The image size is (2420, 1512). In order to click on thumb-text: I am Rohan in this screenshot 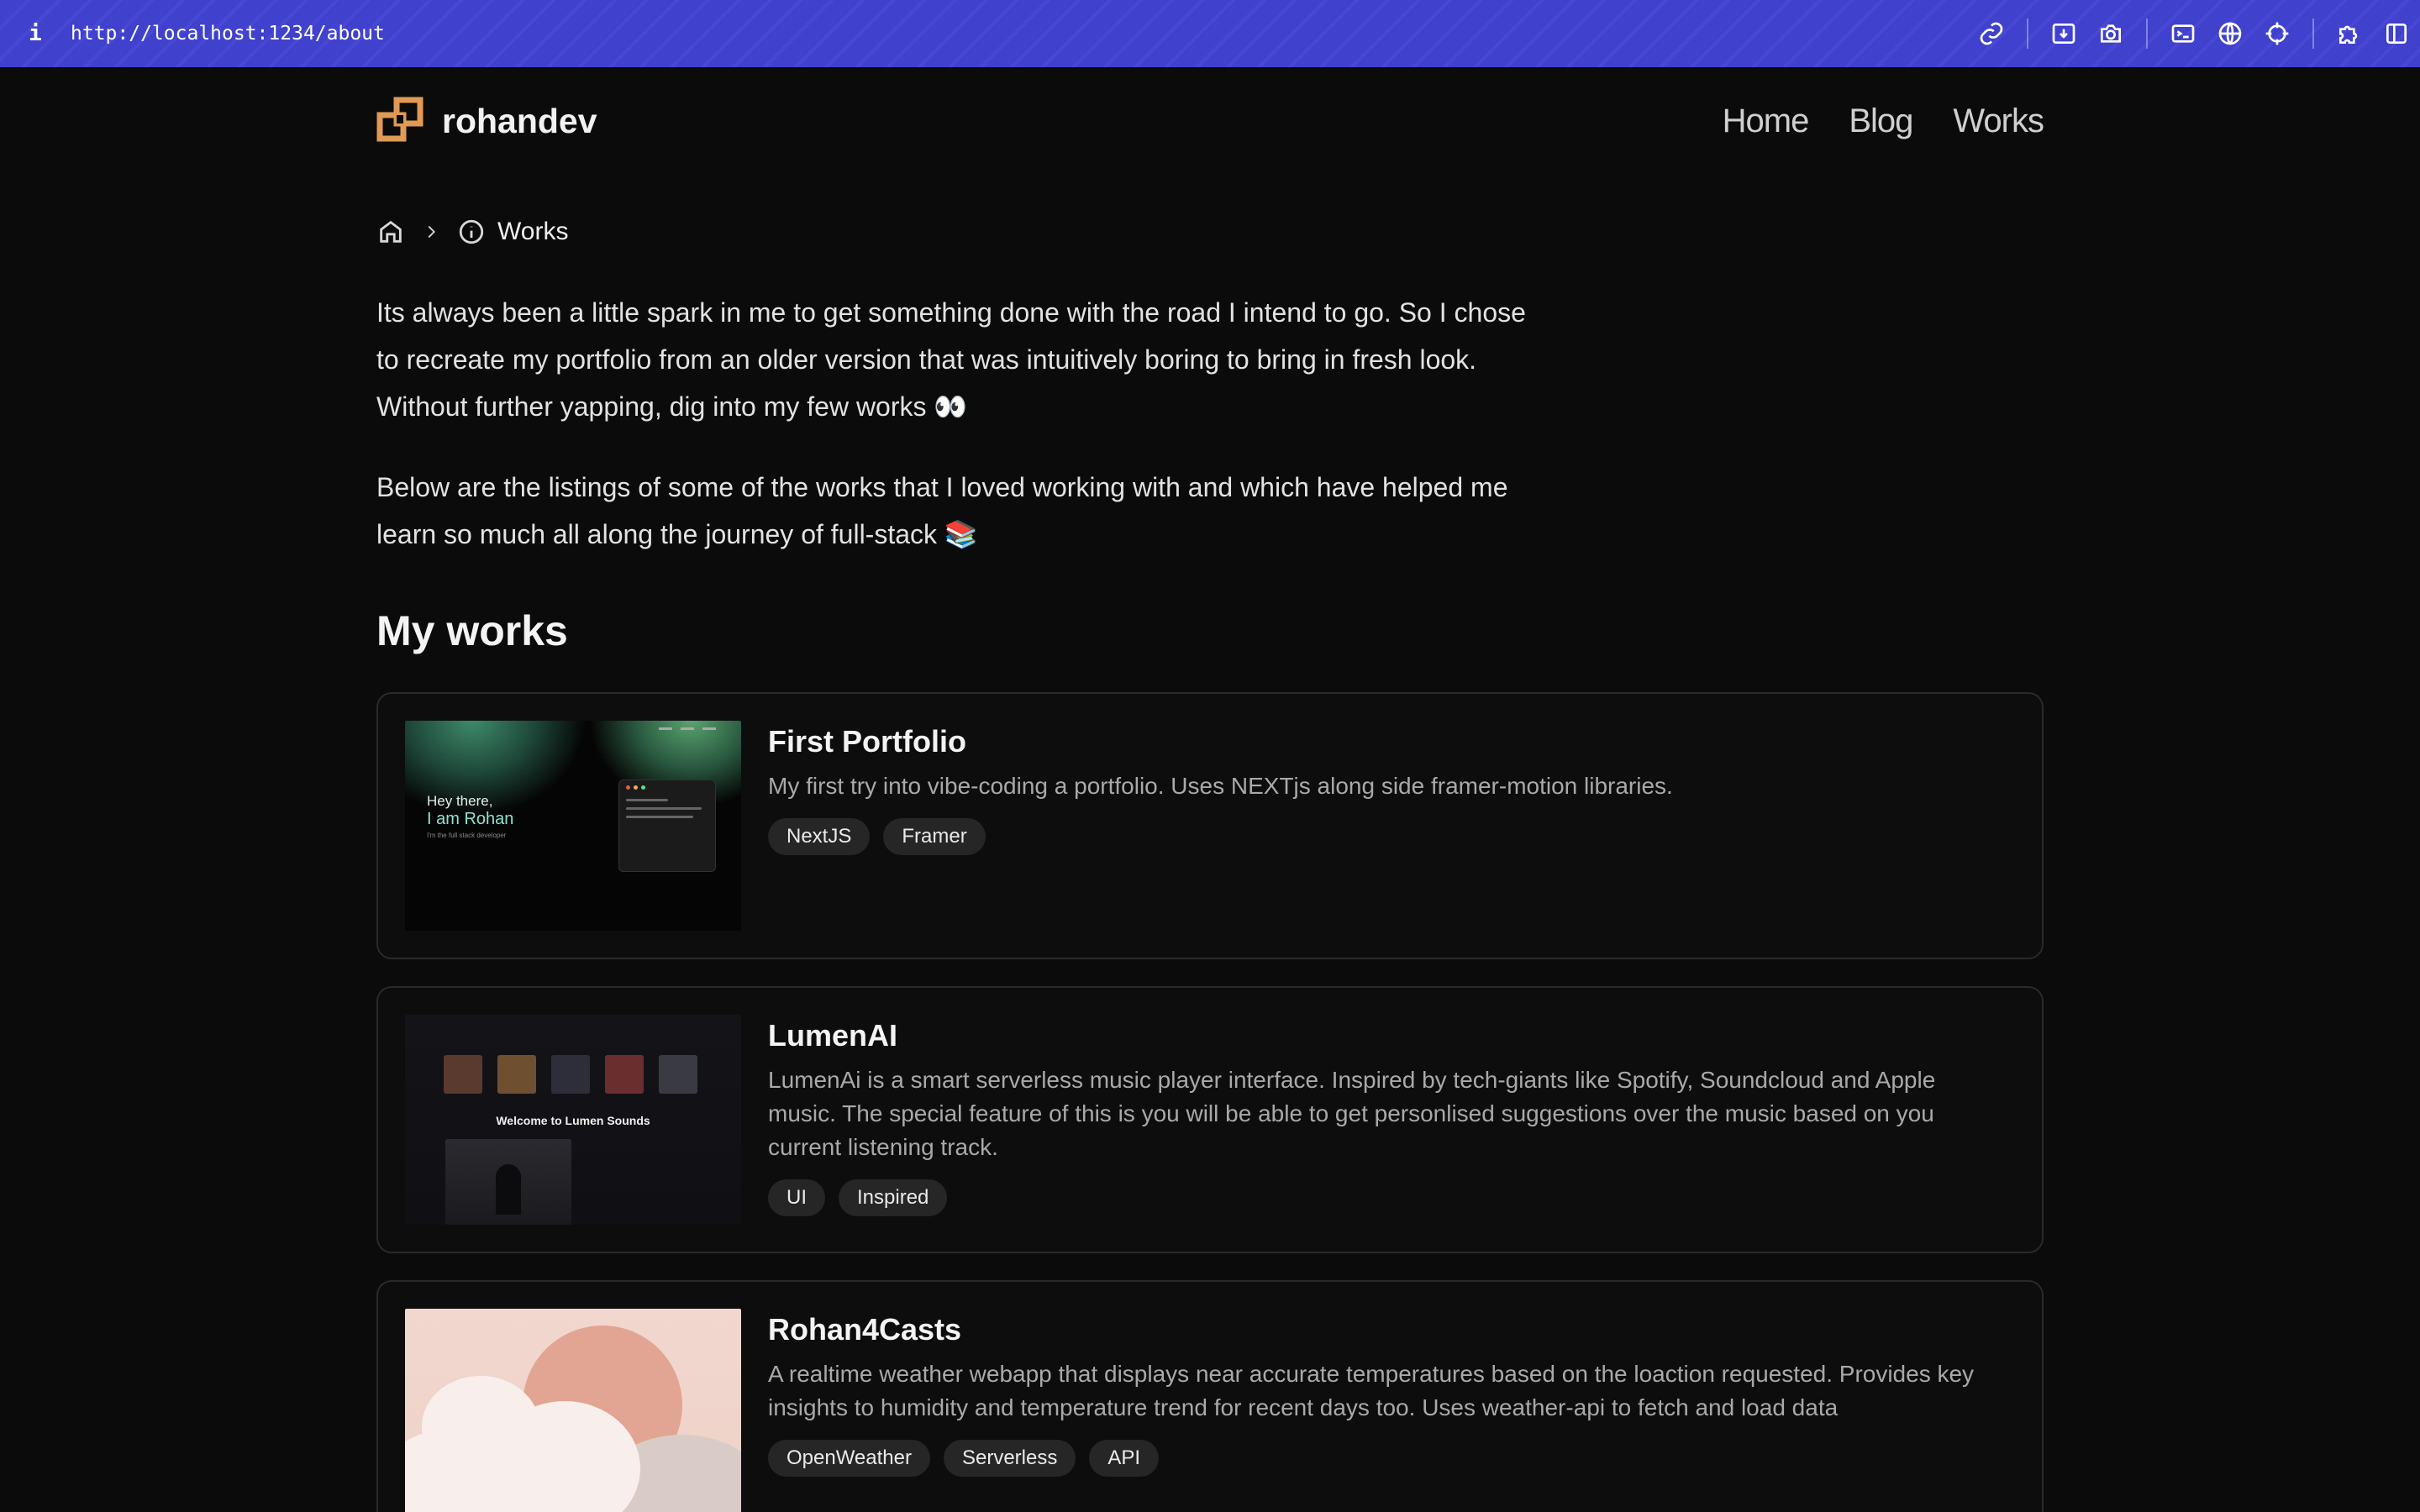, I will do `click(470, 819)`.